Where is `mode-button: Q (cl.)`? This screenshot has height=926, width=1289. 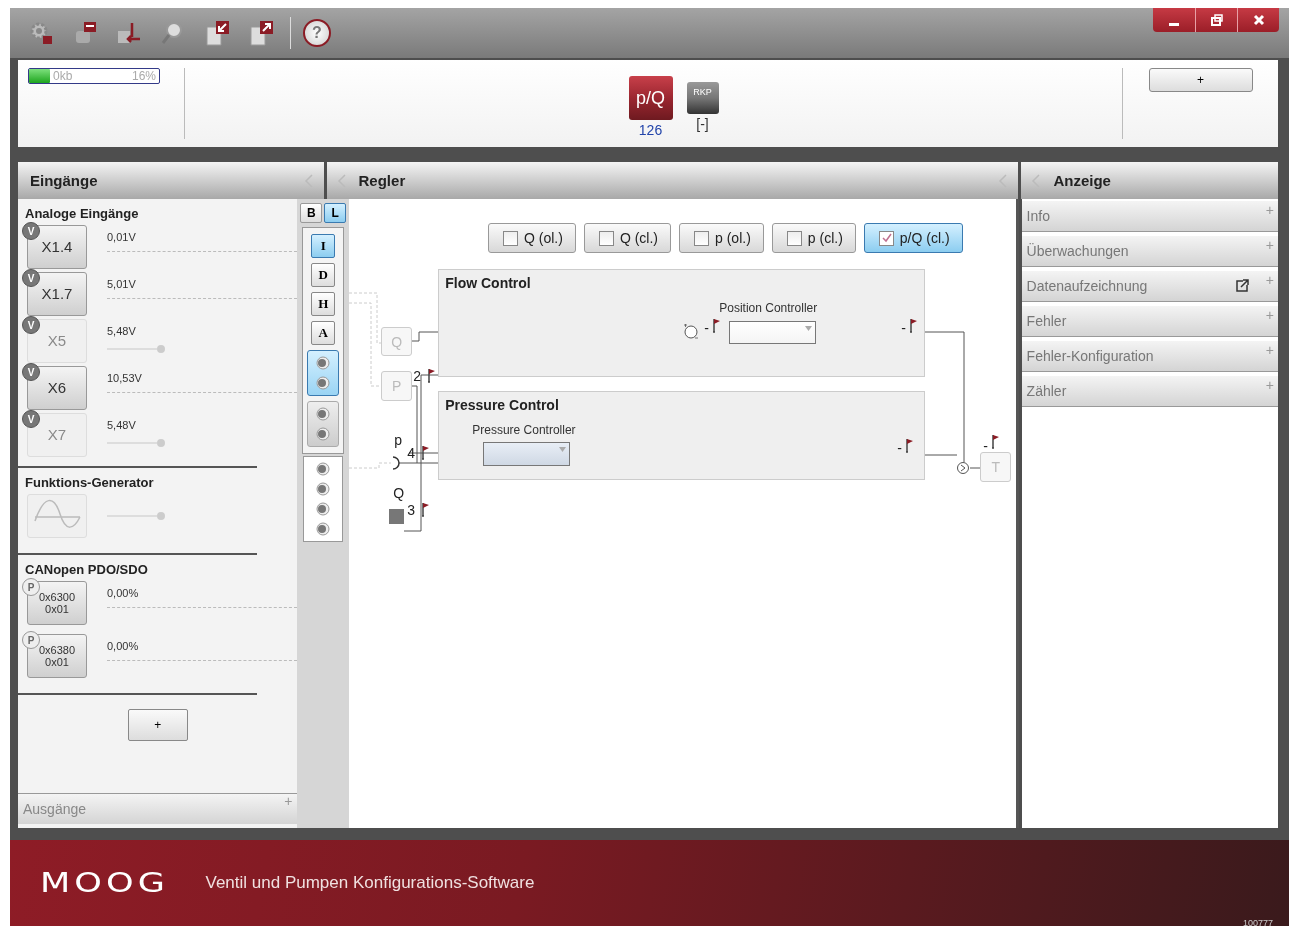
mode-button: Q (cl.) is located at coordinates (627, 238).